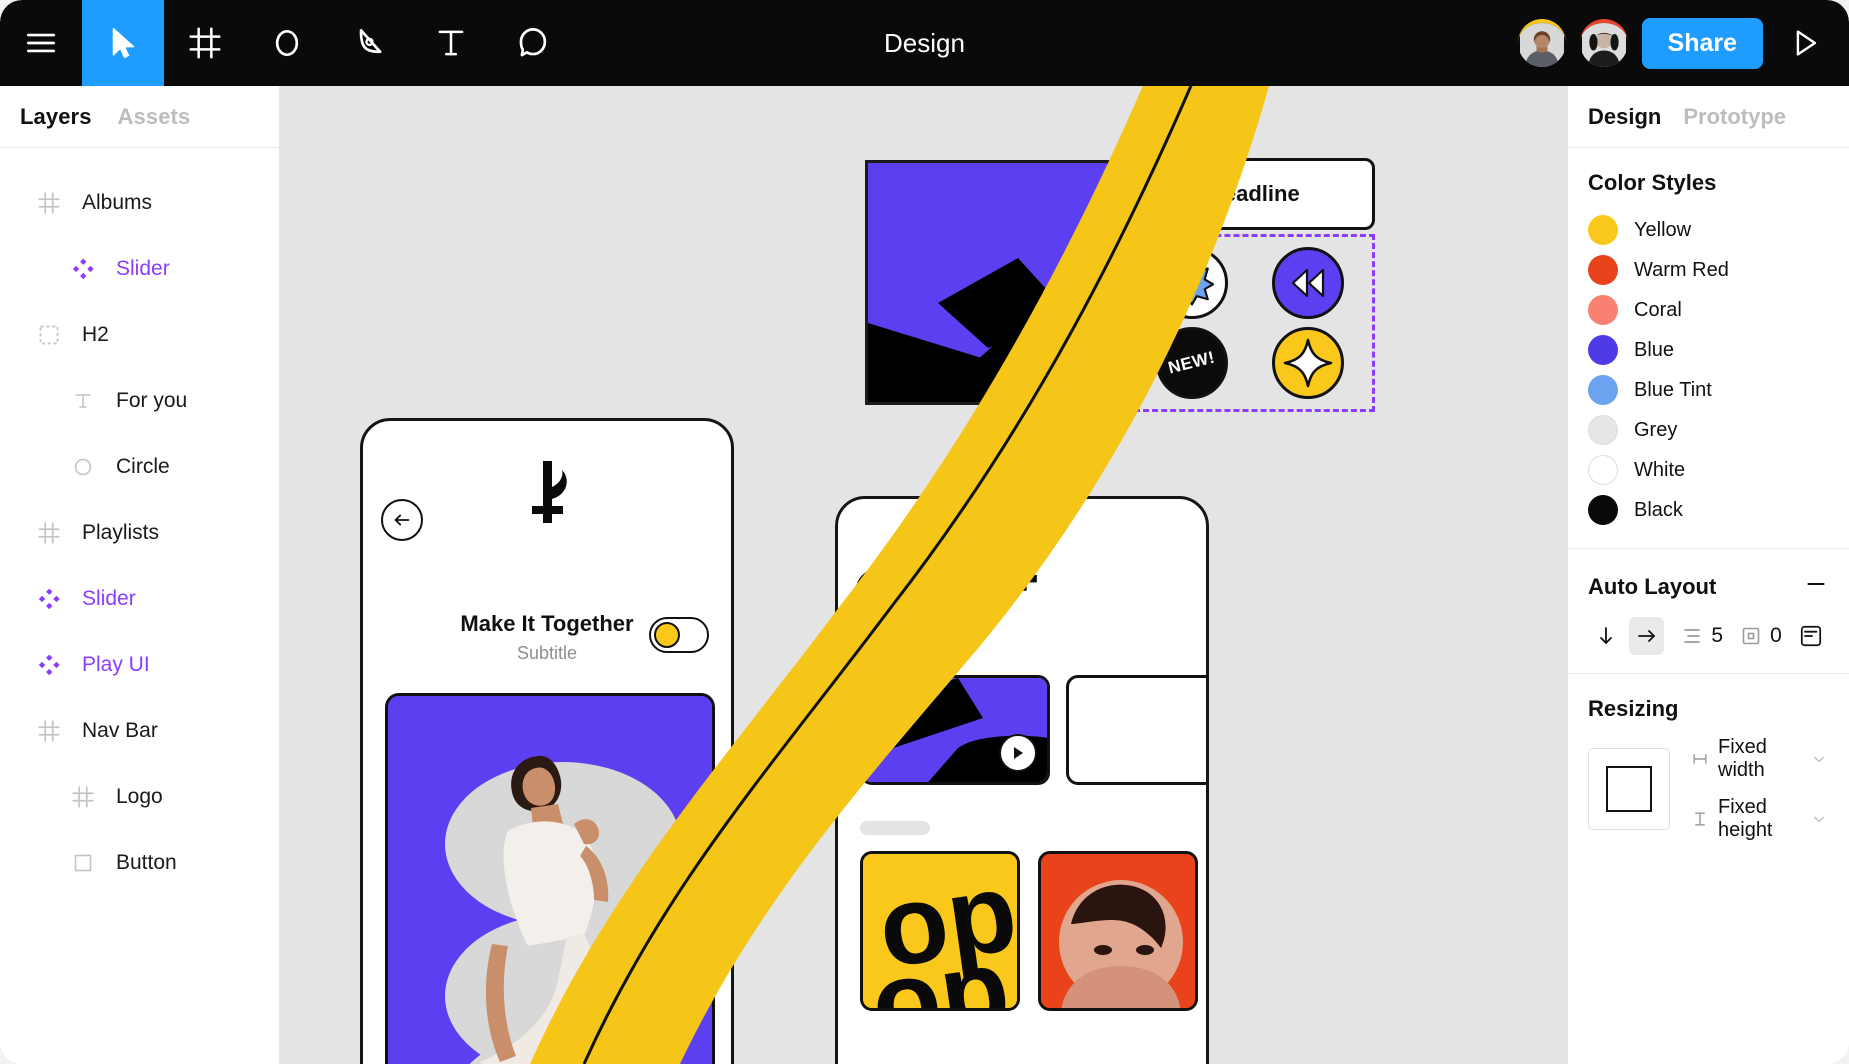 The height and width of the screenshot is (1064, 1849). I want to click on layer-row: Circle, so click(139, 467).